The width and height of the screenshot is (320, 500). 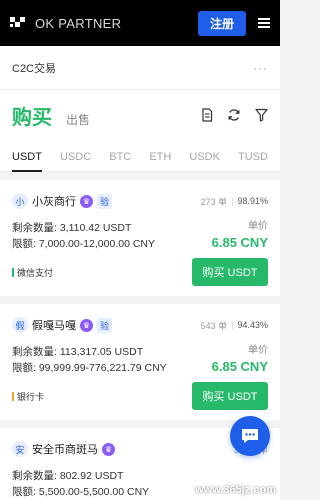 What do you see at coordinates (32, 115) in the screenshot?
I see `tab-buy: 购买` at bounding box center [32, 115].